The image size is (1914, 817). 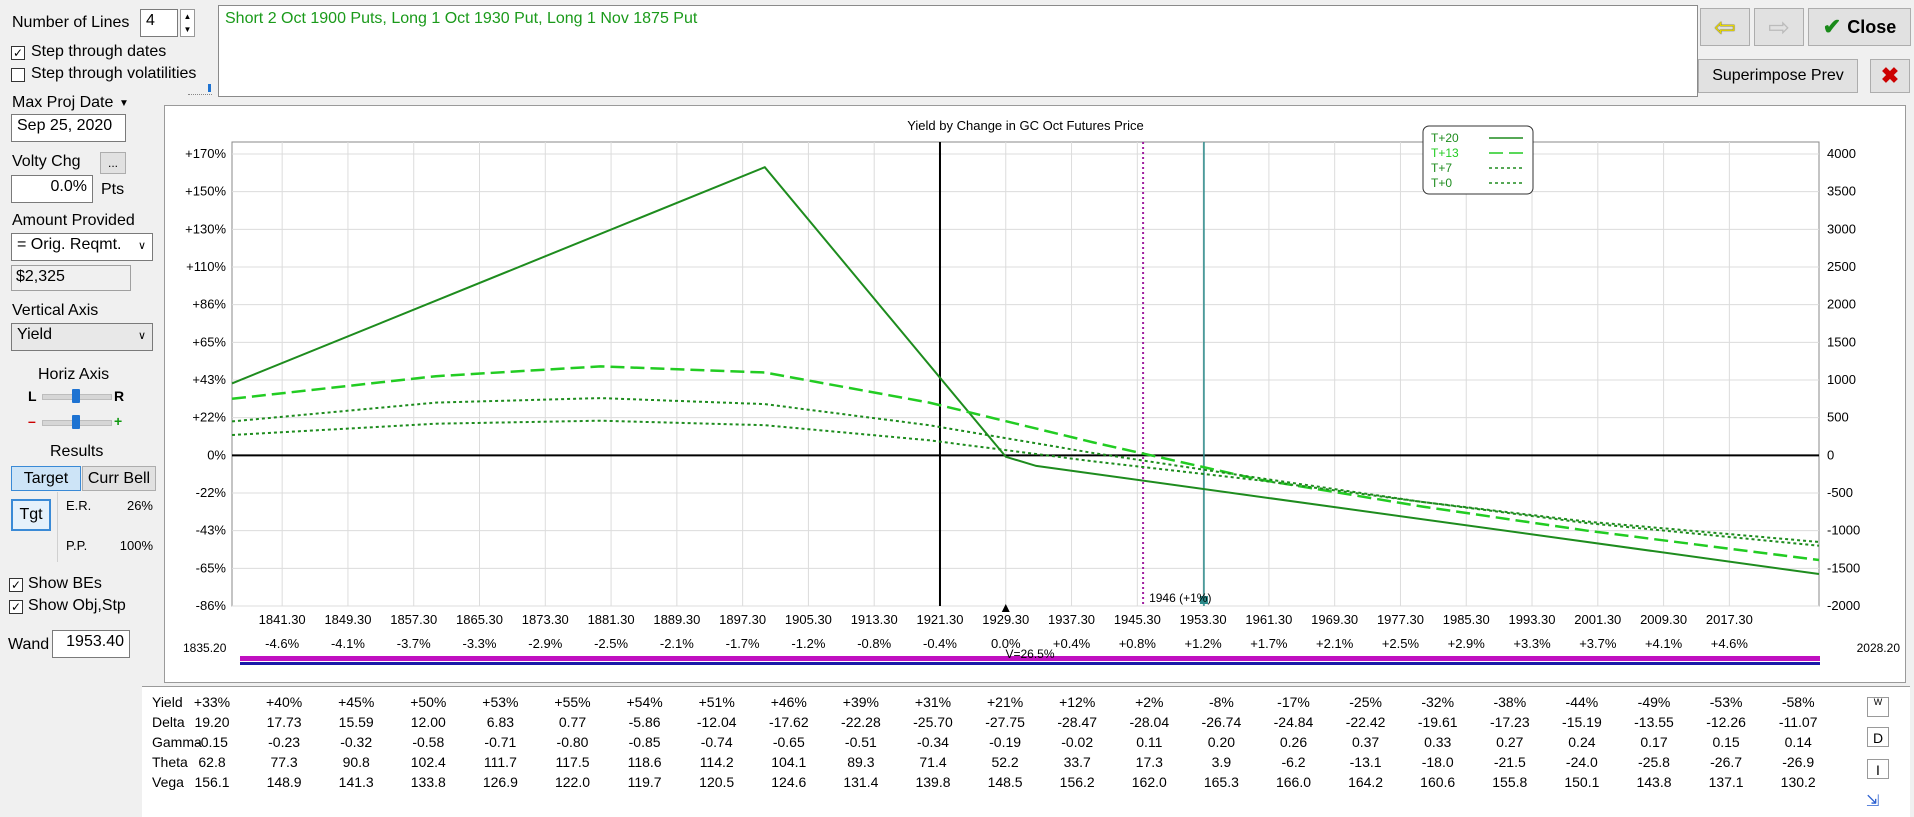 What do you see at coordinates (356, 702) in the screenshot?
I see `table-cell: +45%` at bounding box center [356, 702].